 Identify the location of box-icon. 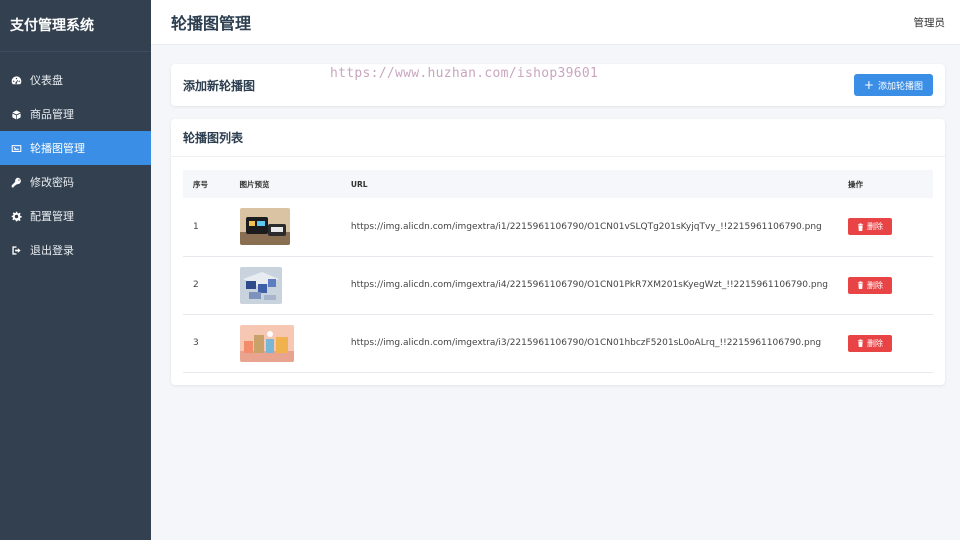
(16, 114).